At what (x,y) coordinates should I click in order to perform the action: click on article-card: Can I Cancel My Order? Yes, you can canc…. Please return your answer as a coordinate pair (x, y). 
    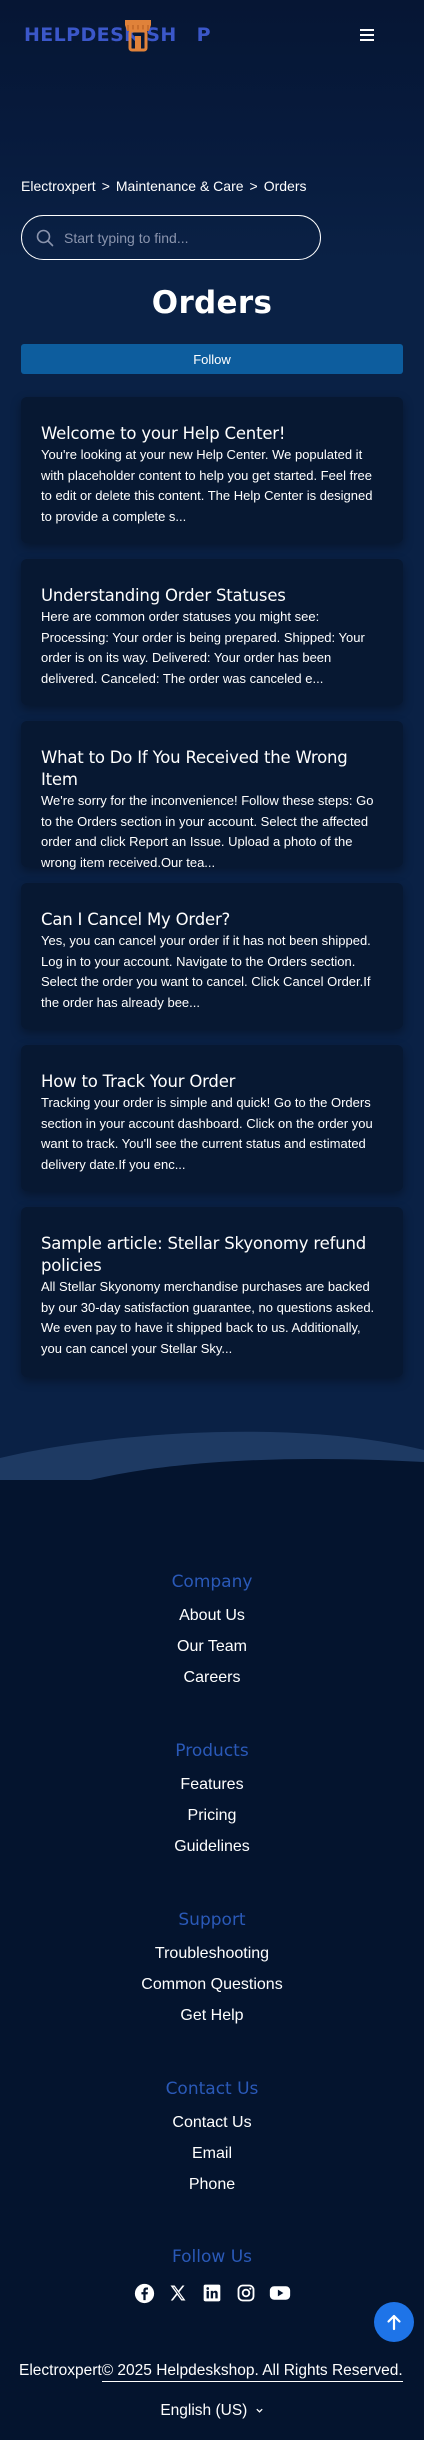
    Looking at the image, I should click on (212, 956).